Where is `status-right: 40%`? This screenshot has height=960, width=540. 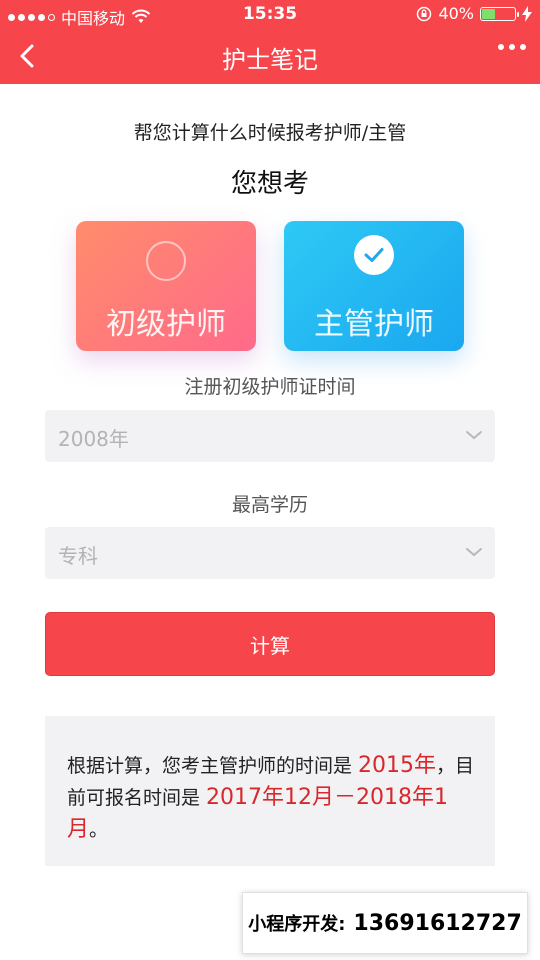 status-right: 40% is located at coordinates (474, 13).